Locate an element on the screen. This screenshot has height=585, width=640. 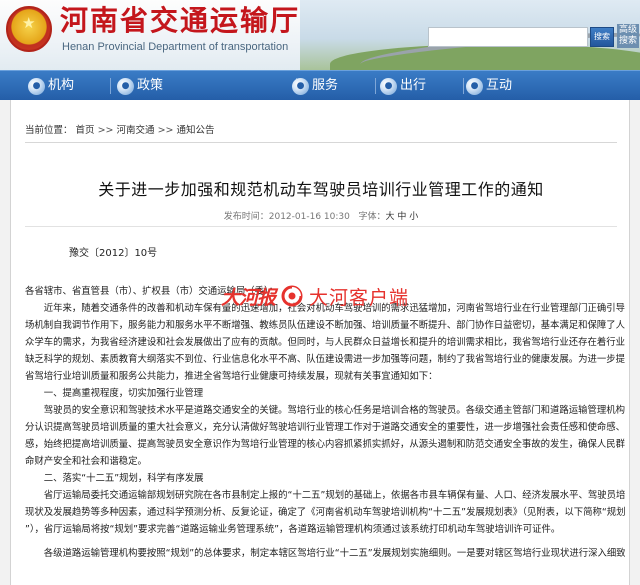
main-nav: ● 机构 ● 政策 ● 服务 ● 出行 ● 互动 is located at coordinates (320, 85).